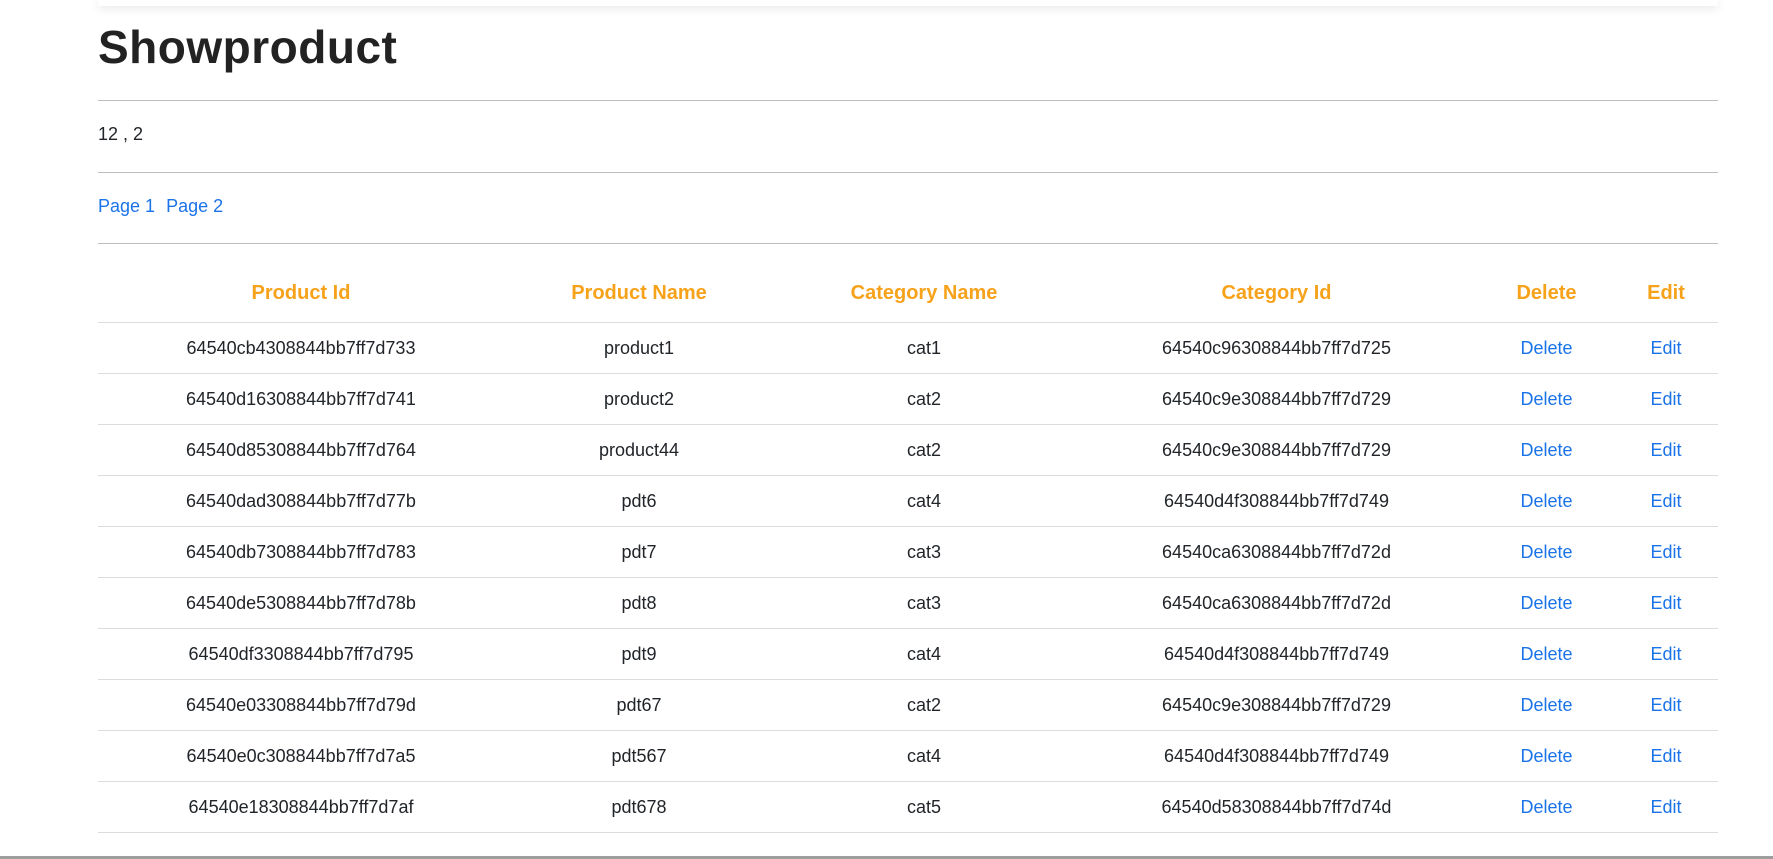 The image size is (1773, 859). I want to click on header-edit: Edit, so click(1666, 294).